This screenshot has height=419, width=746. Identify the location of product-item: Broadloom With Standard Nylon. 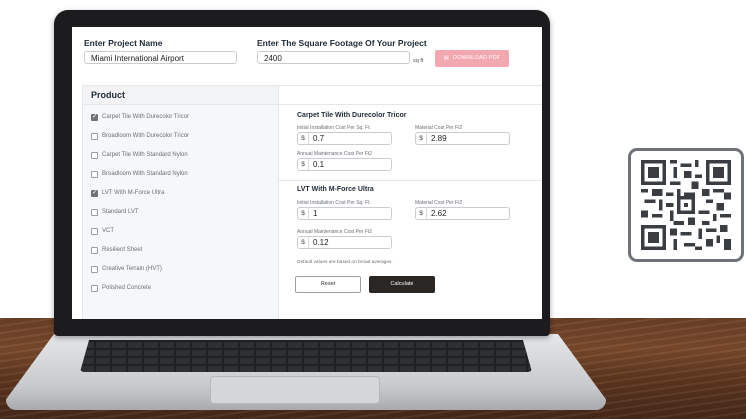
(139, 174).